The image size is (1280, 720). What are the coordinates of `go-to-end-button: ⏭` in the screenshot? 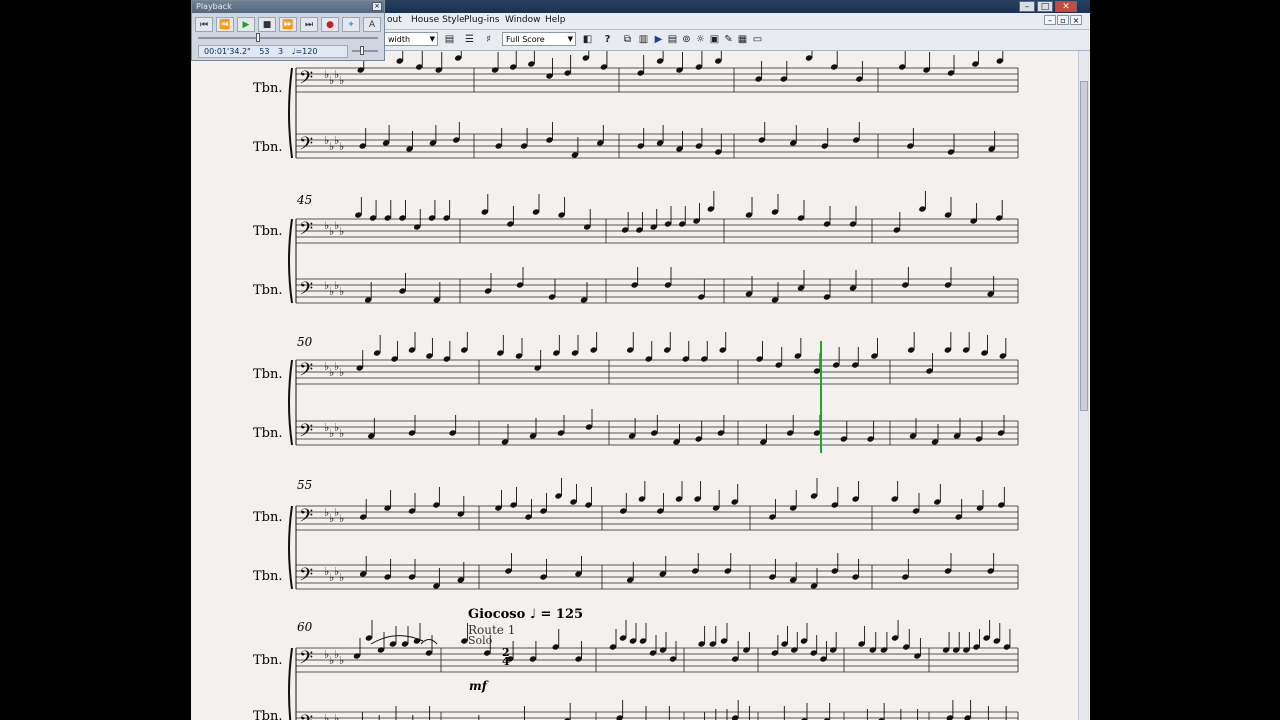 It's located at (309, 24).